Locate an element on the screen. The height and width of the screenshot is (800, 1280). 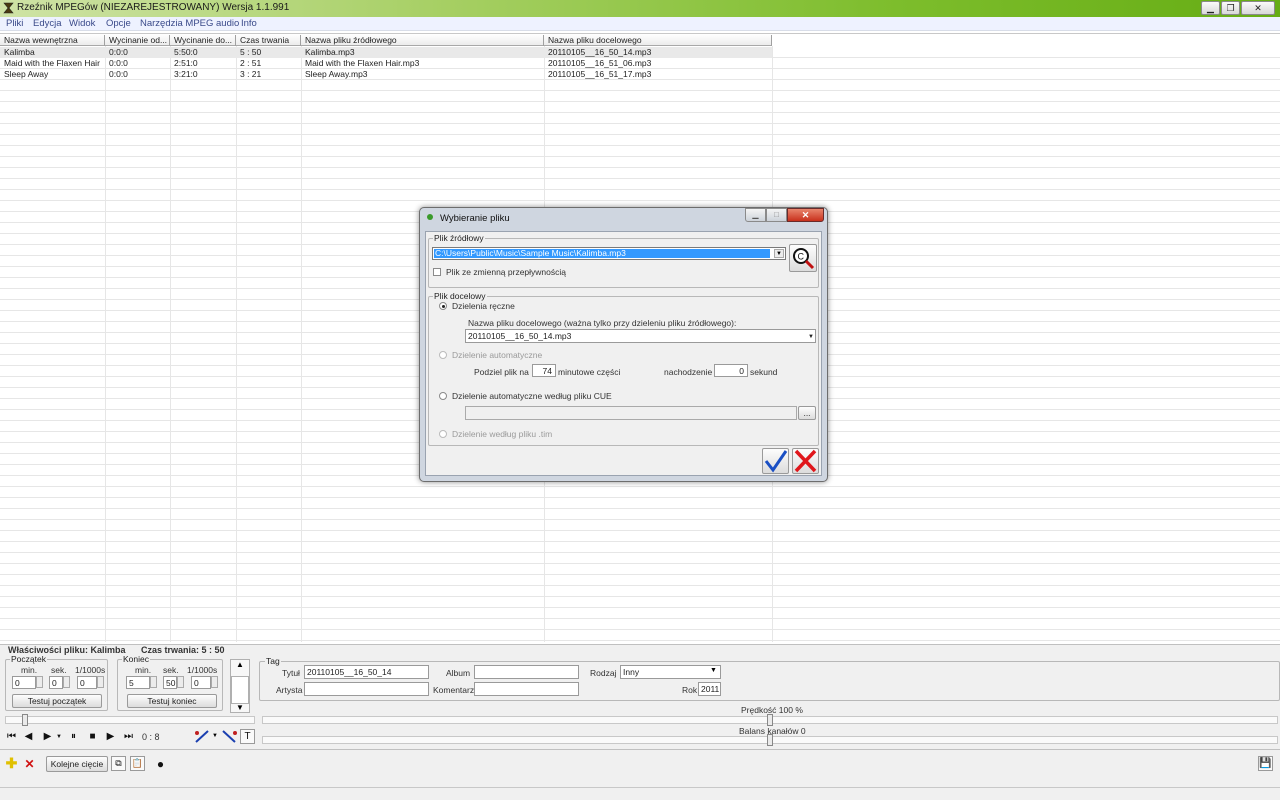
album-label: Album is located at coordinates (458, 673).